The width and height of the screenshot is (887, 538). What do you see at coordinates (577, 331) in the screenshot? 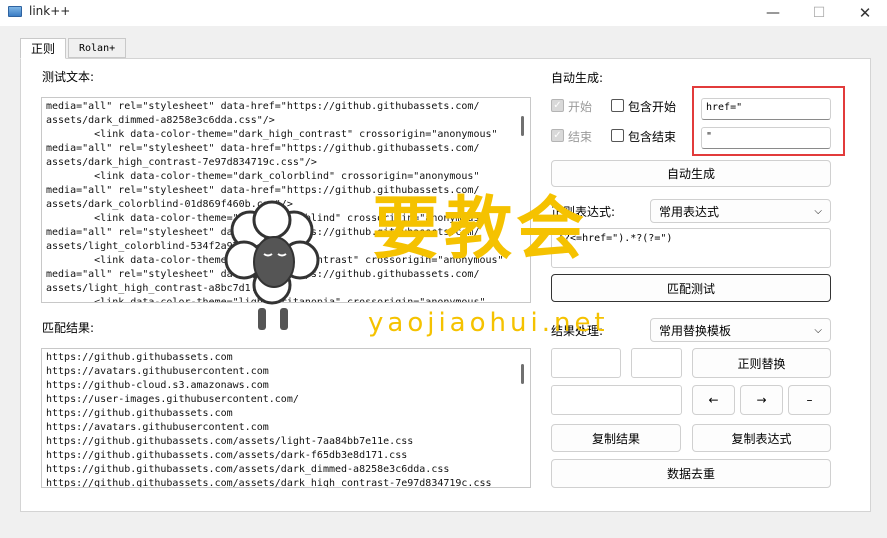
I see `result-process-label: 结果处理:` at bounding box center [577, 331].